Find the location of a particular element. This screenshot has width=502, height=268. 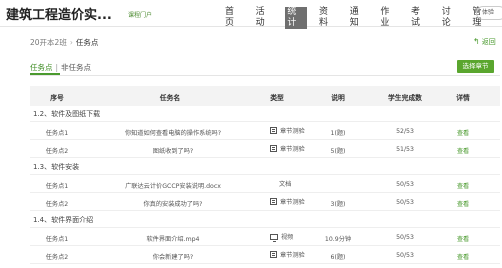

breadcrumb-current: 任务点 is located at coordinates (87, 42).